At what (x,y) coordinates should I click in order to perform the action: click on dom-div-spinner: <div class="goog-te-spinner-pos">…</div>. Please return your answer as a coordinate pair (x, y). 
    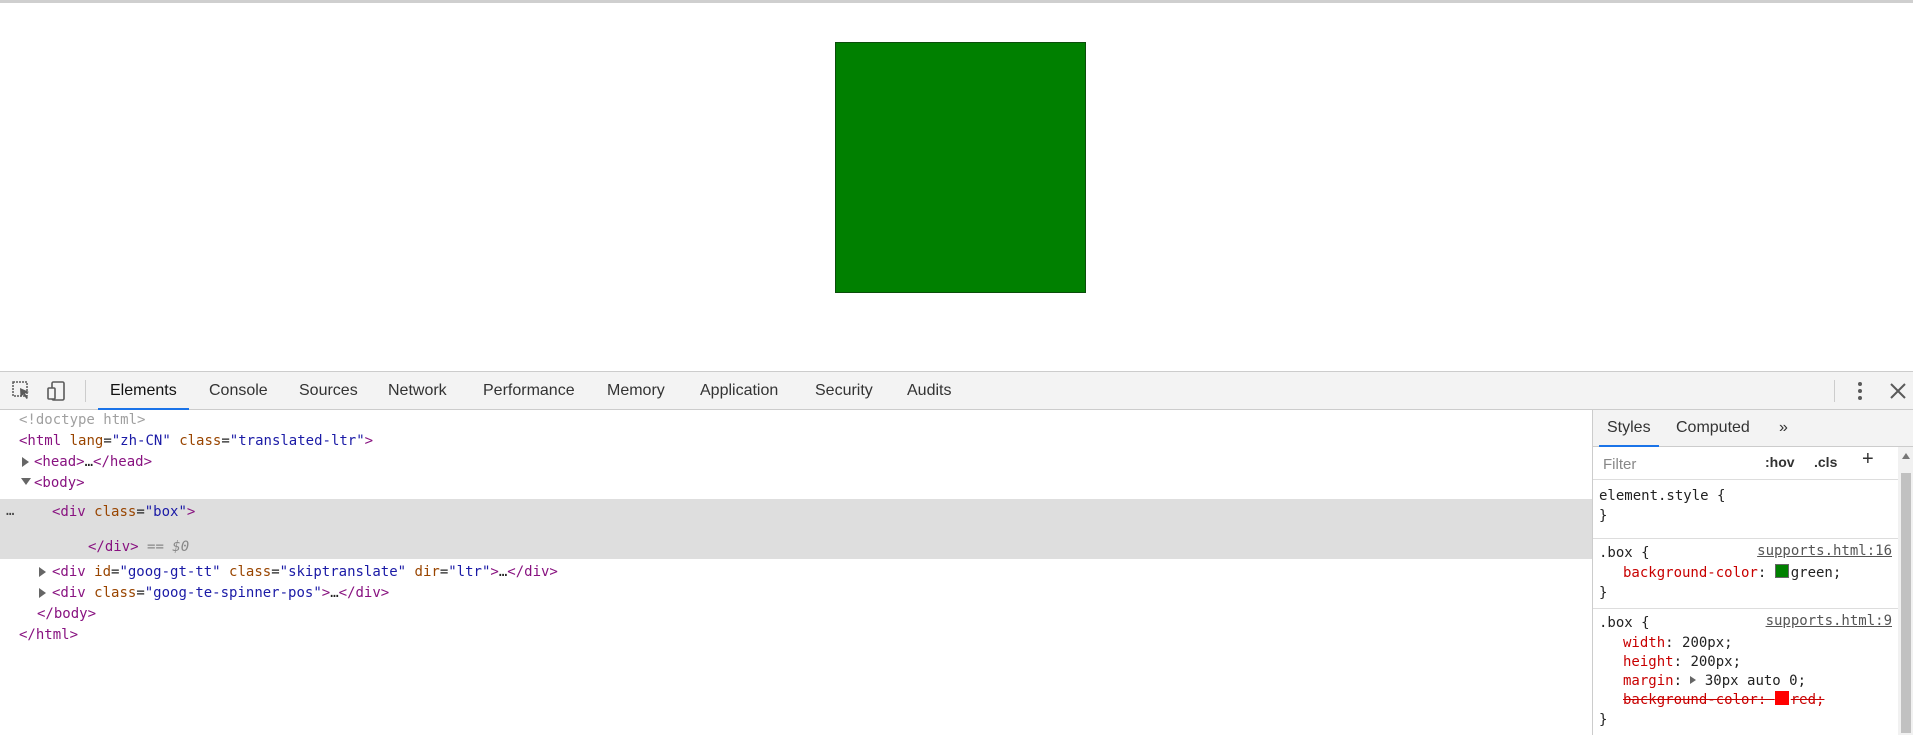
    Looking at the image, I should click on (220, 593).